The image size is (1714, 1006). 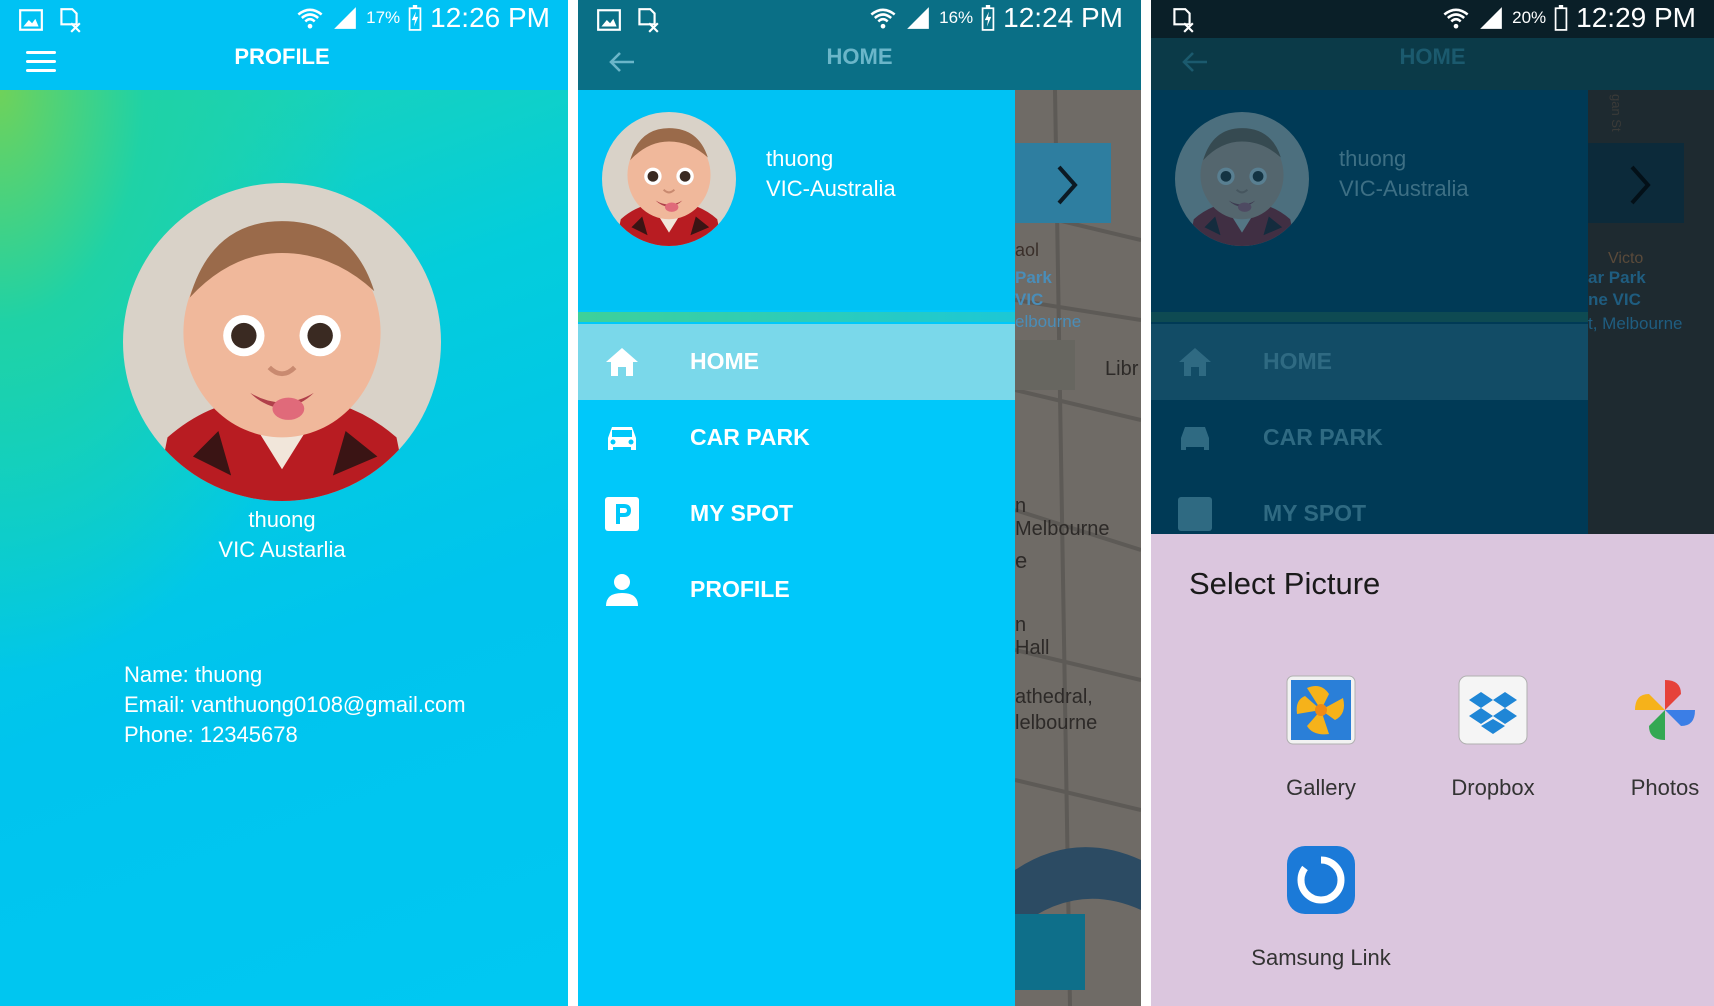 What do you see at coordinates (796, 590) in the screenshot?
I see `menu-item-profile: PROFILE` at bounding box center [796, 590].